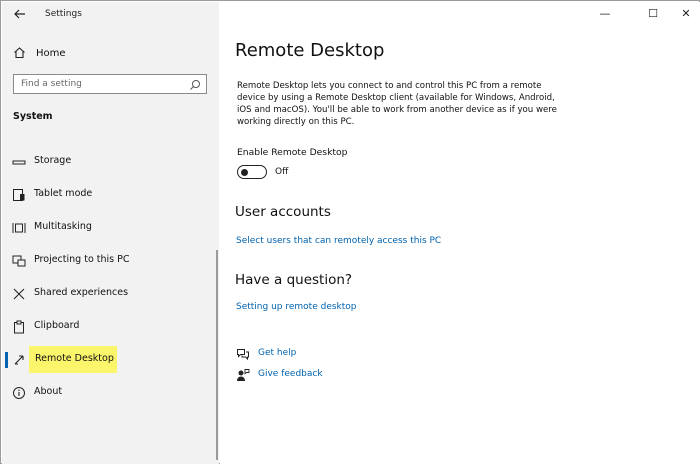 The width and height of the screenshot is (700, 464). What do you see at coordinates (33, 116) in the screenshot?
I see `section-title: System` at bounding box center [33, 116].